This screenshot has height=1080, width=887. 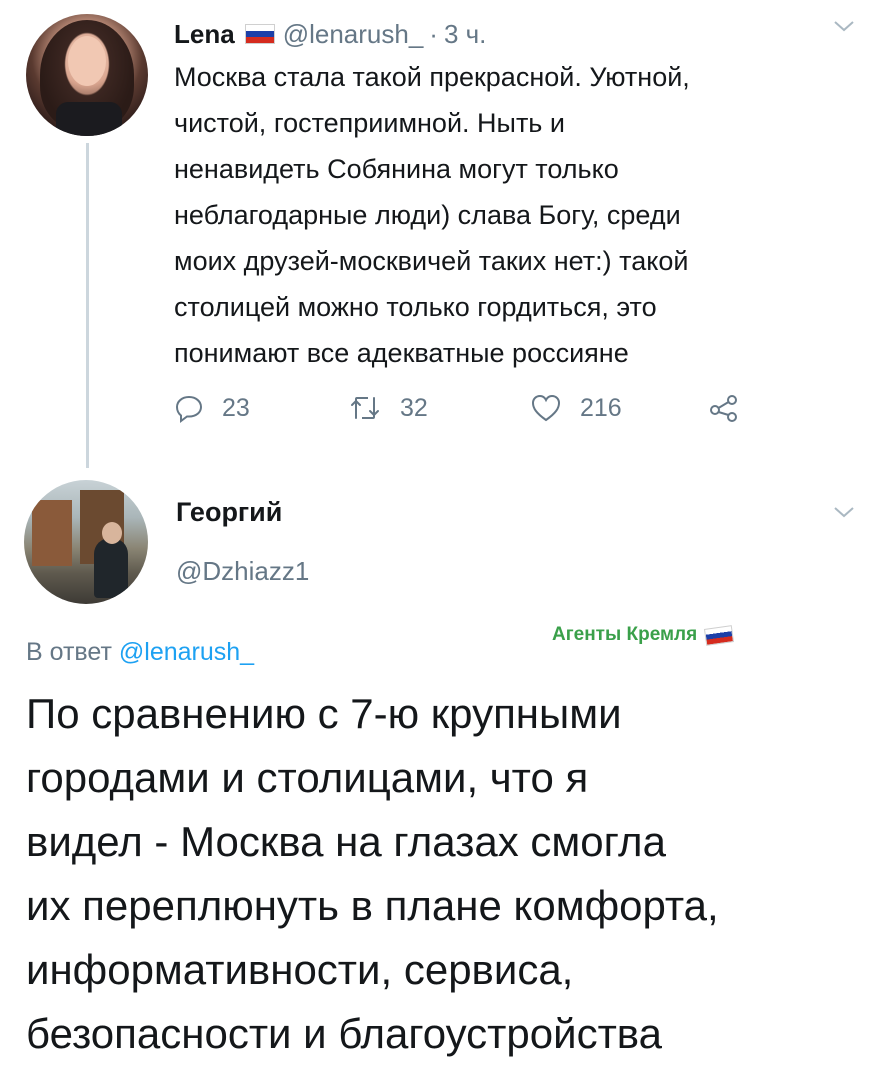 What do you see at coordinates (601, 407) in the screenshot?
I see `like-count: 216` at bounding box center [601, 407].